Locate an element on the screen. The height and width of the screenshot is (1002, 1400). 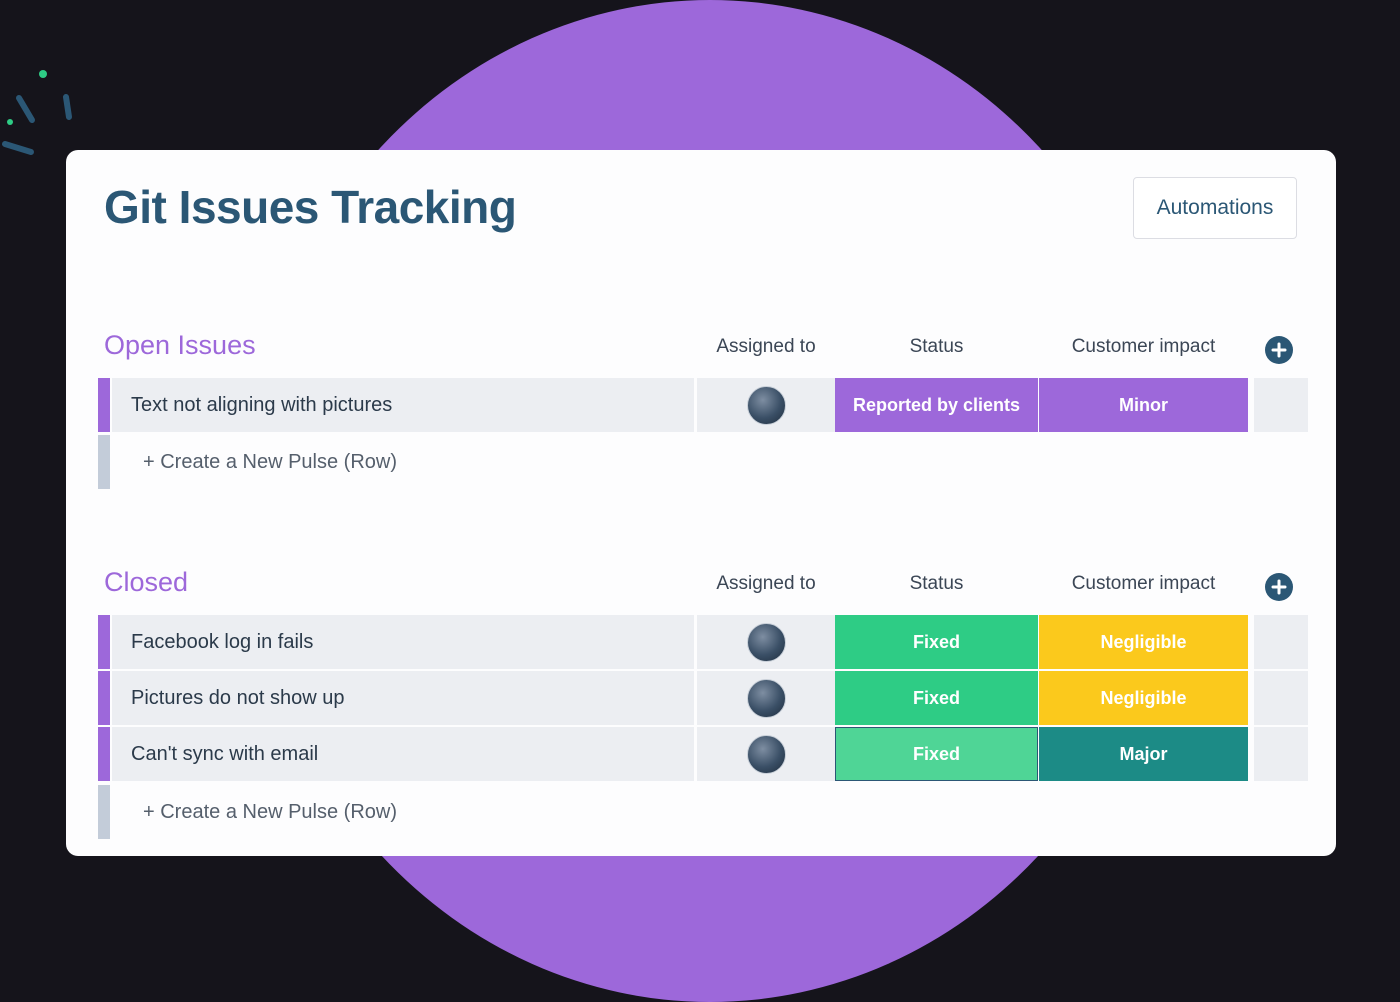
pulse-name: Facebook log in fails is located at coordinates (403, 642).